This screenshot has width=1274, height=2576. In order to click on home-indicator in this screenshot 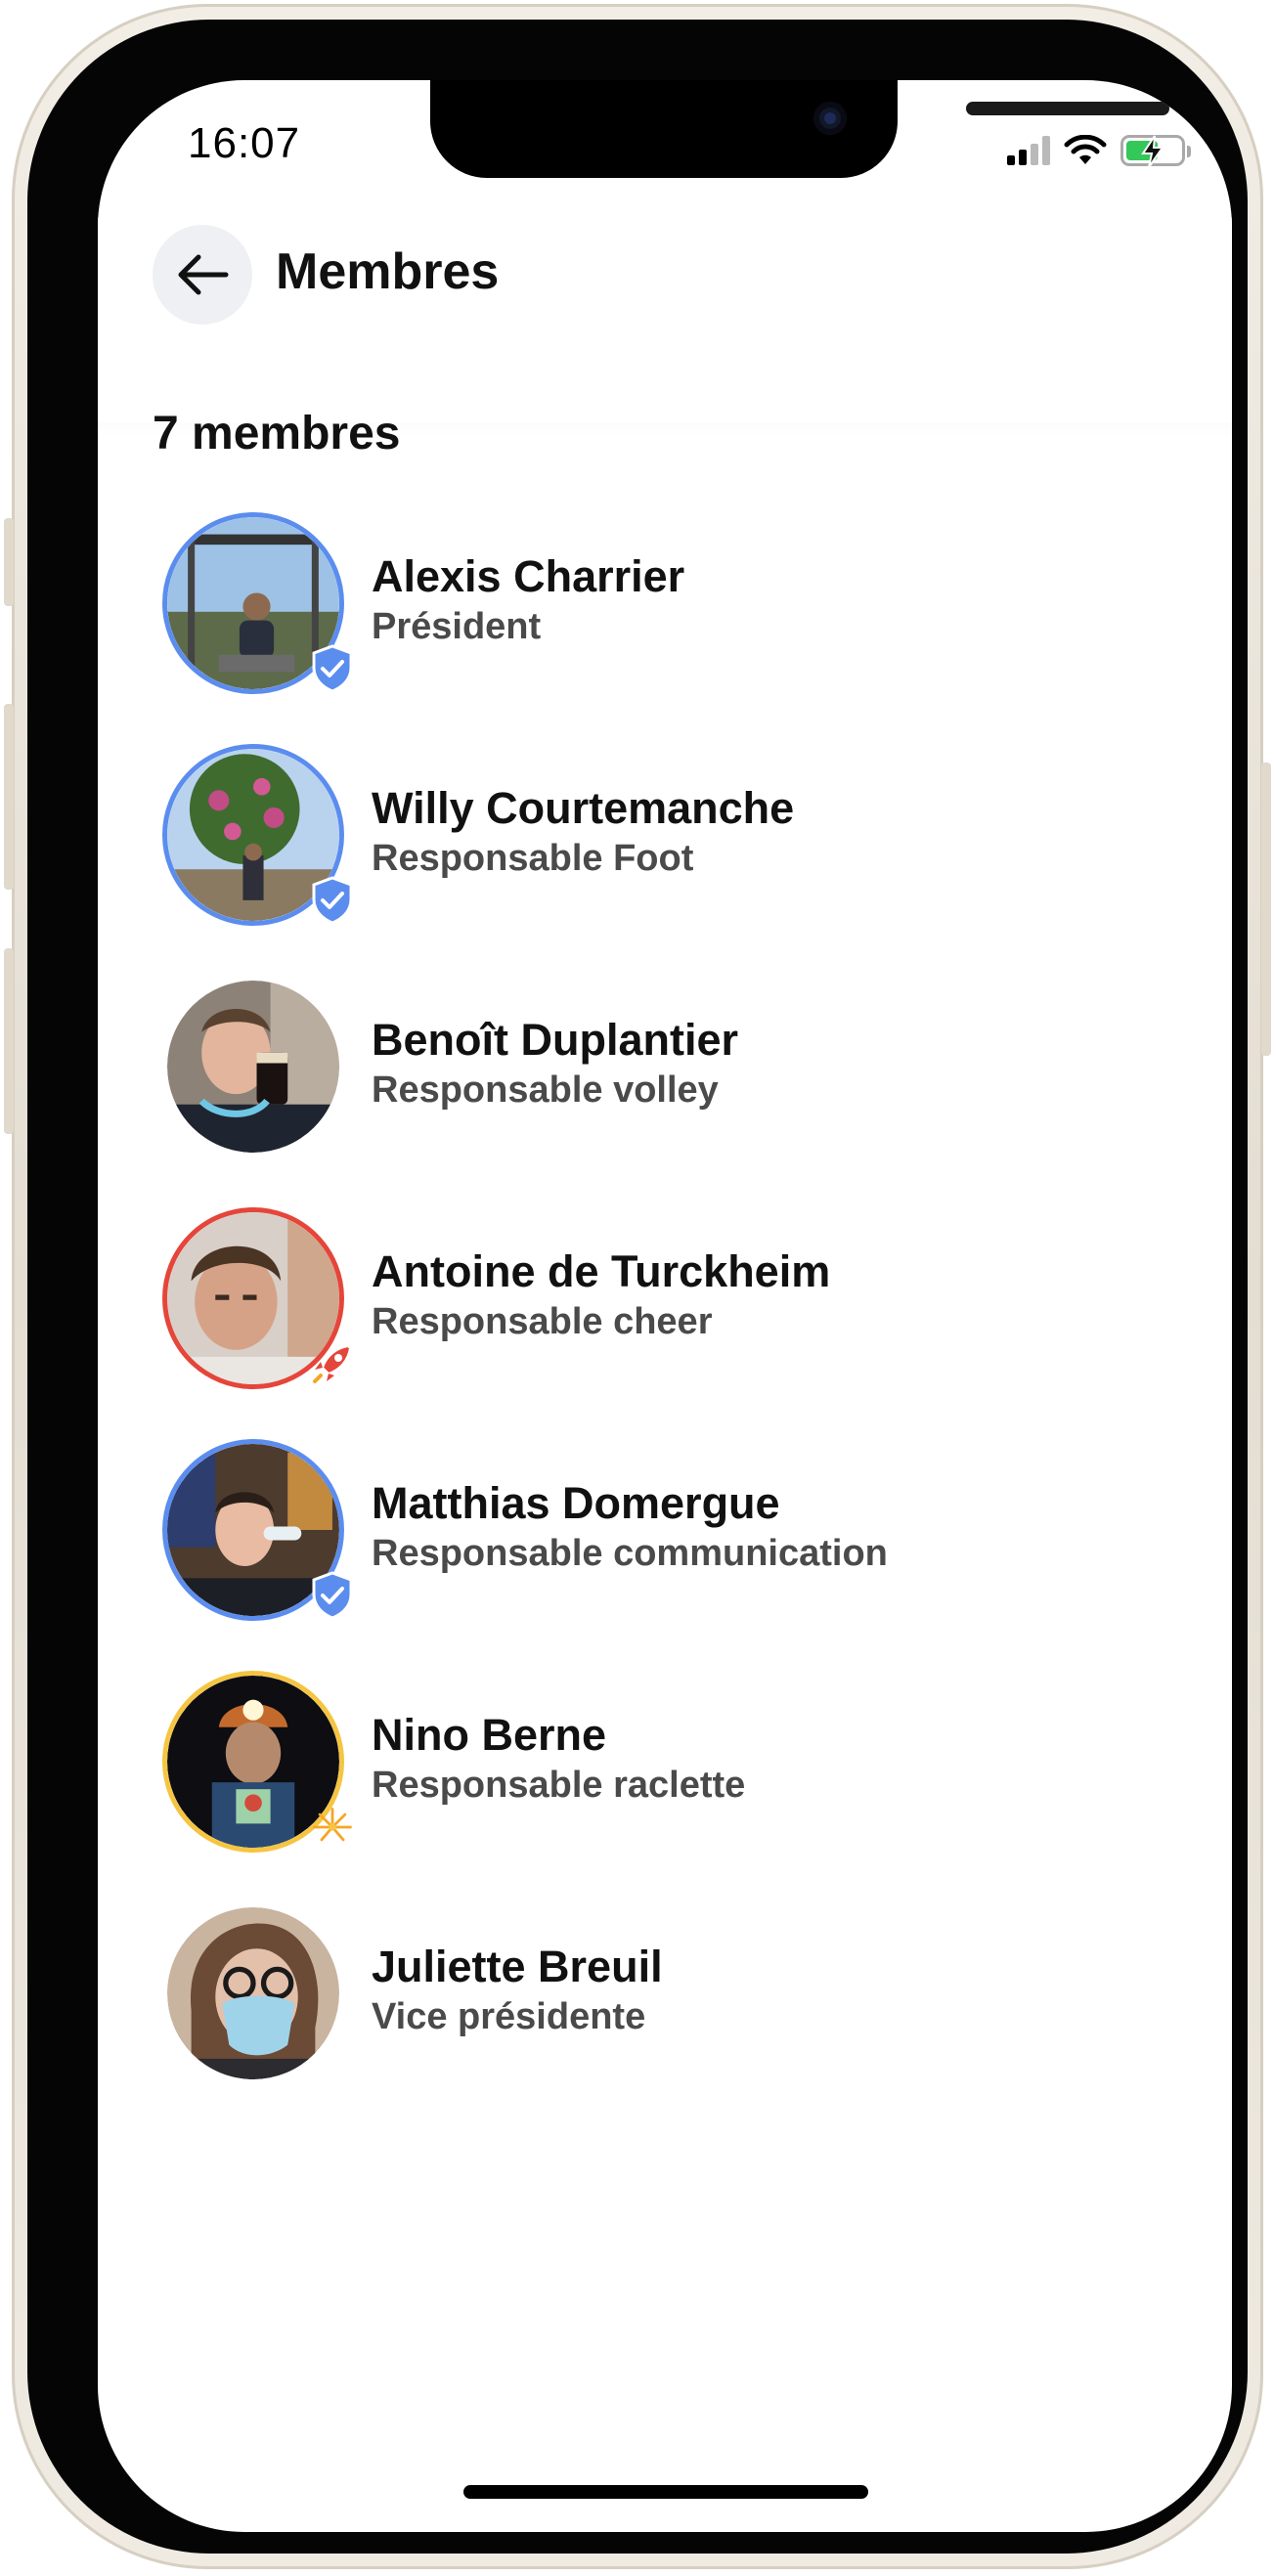, I will do `click(665, 2492)`.